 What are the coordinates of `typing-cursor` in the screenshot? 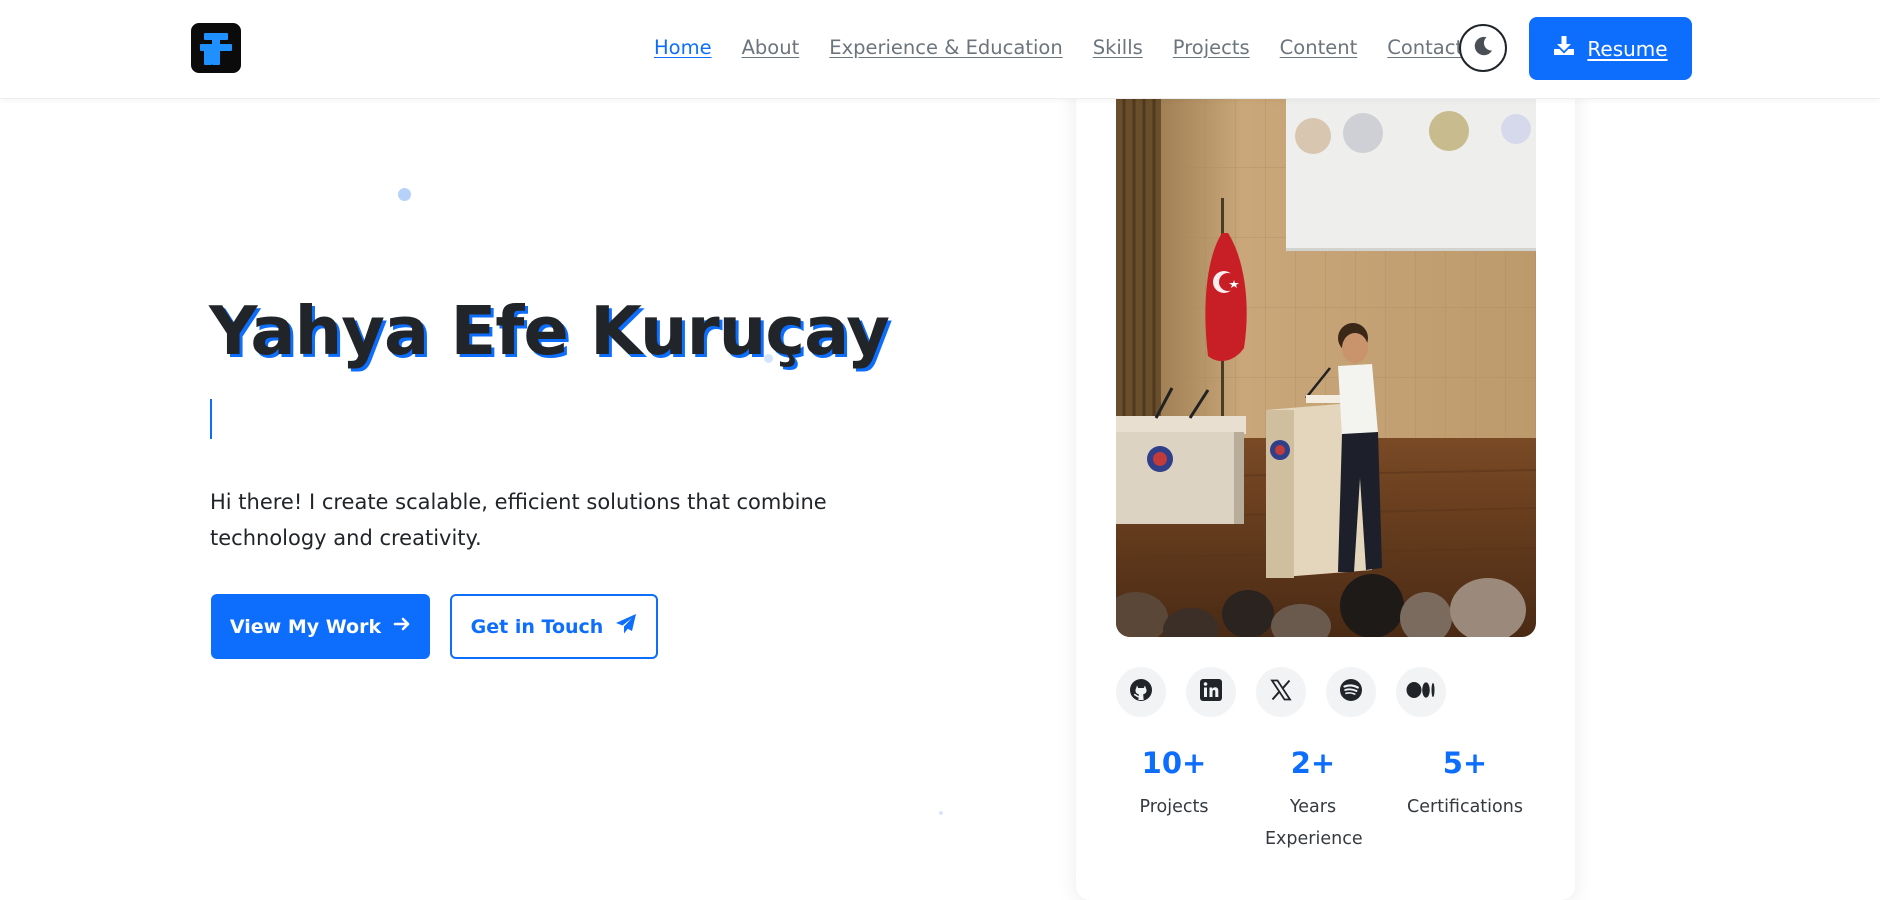 It's located at (211, 419).